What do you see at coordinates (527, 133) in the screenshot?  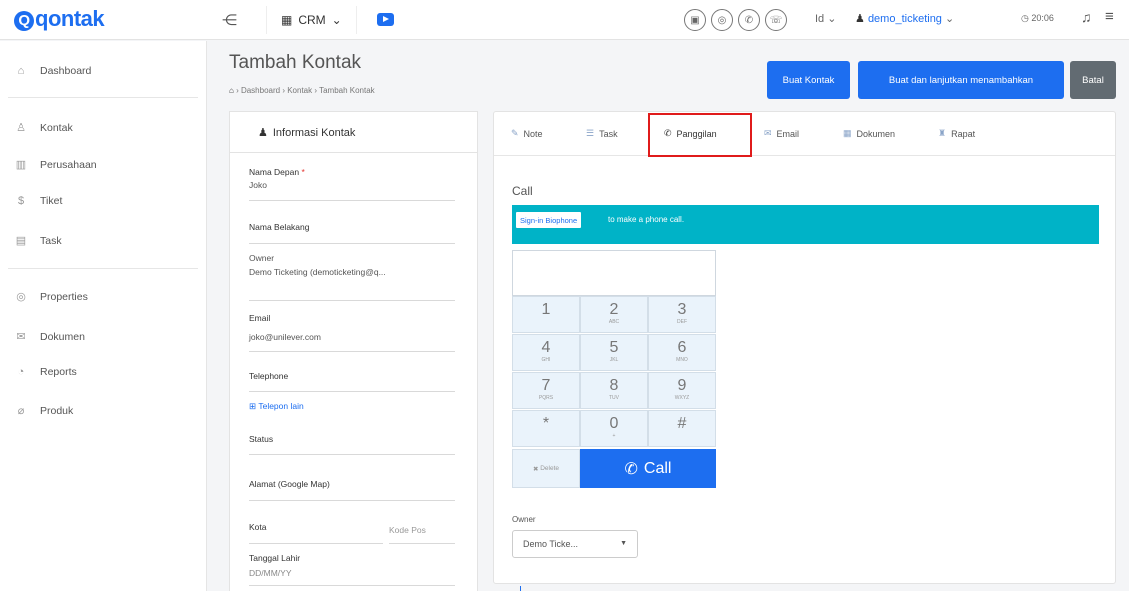 I see `tab-note: ✎ Note` at bounding box center [527, 133].